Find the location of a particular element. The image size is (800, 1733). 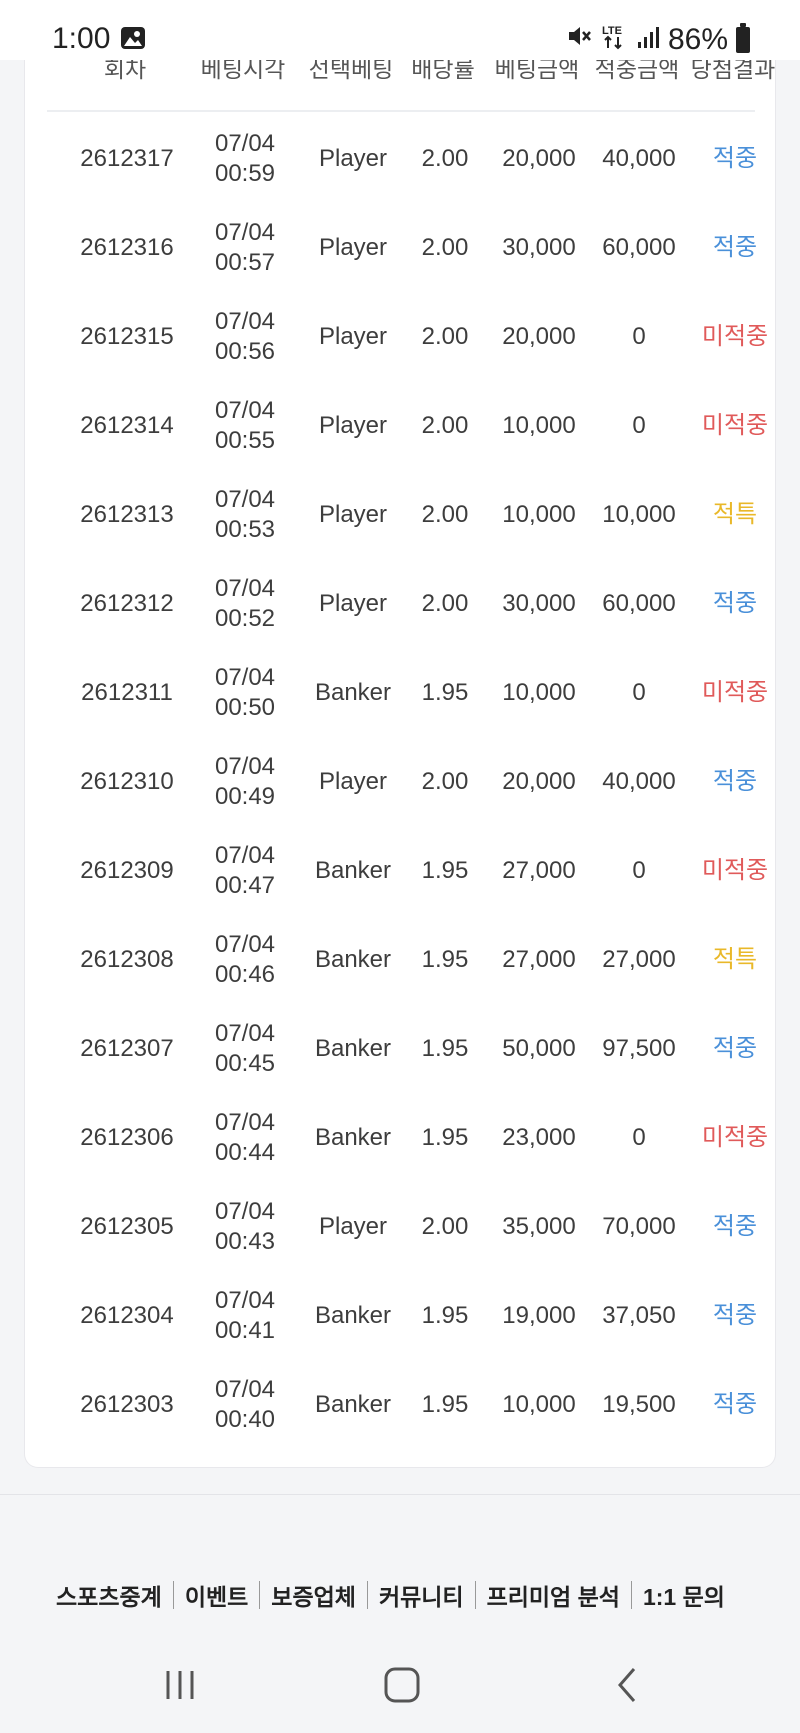

footer-link: 커뮤니티 is located at coordinates (421, 1595).